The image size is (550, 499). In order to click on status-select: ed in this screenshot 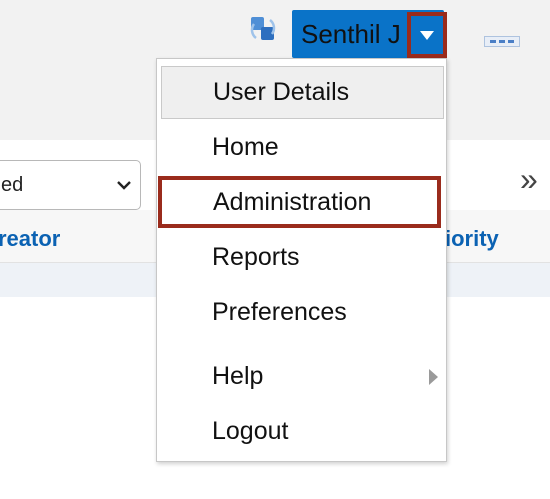, I will do `click(70, 185)`.